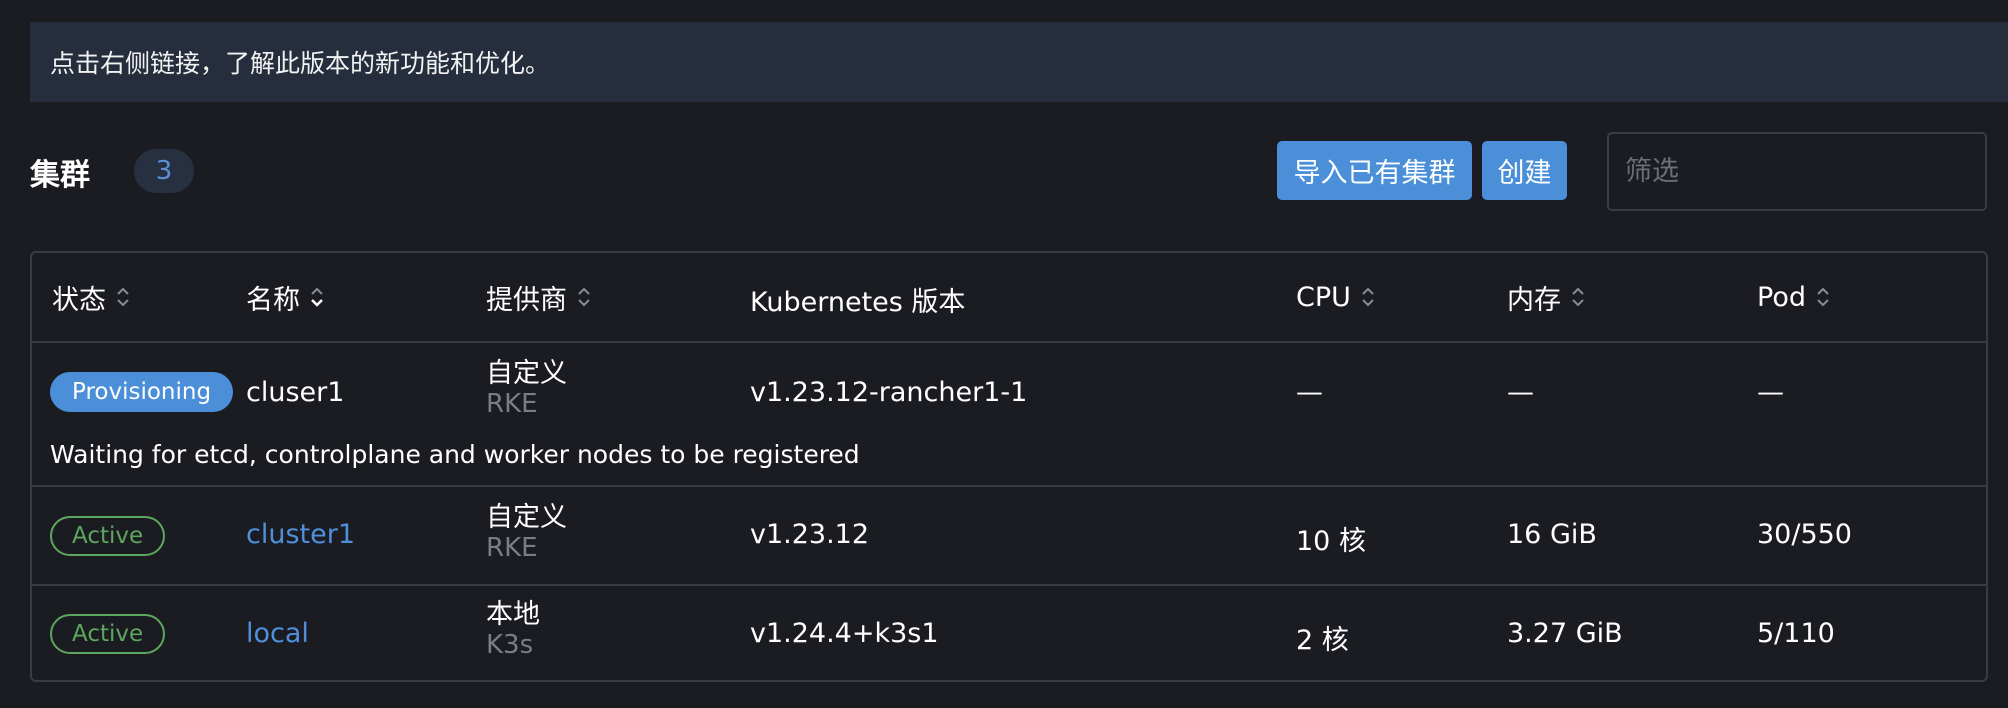 The image size is (2008, 708). I want to click on column-label-provider: 提供商, so click(526, 300).